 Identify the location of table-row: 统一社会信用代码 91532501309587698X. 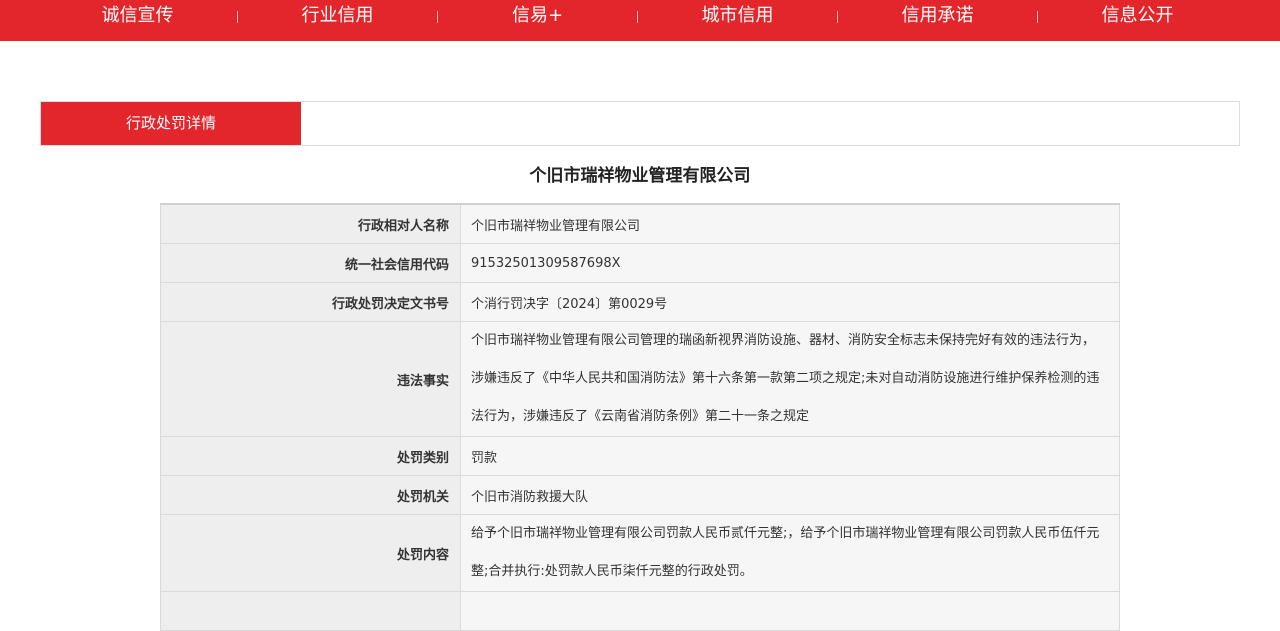
(640, 263).